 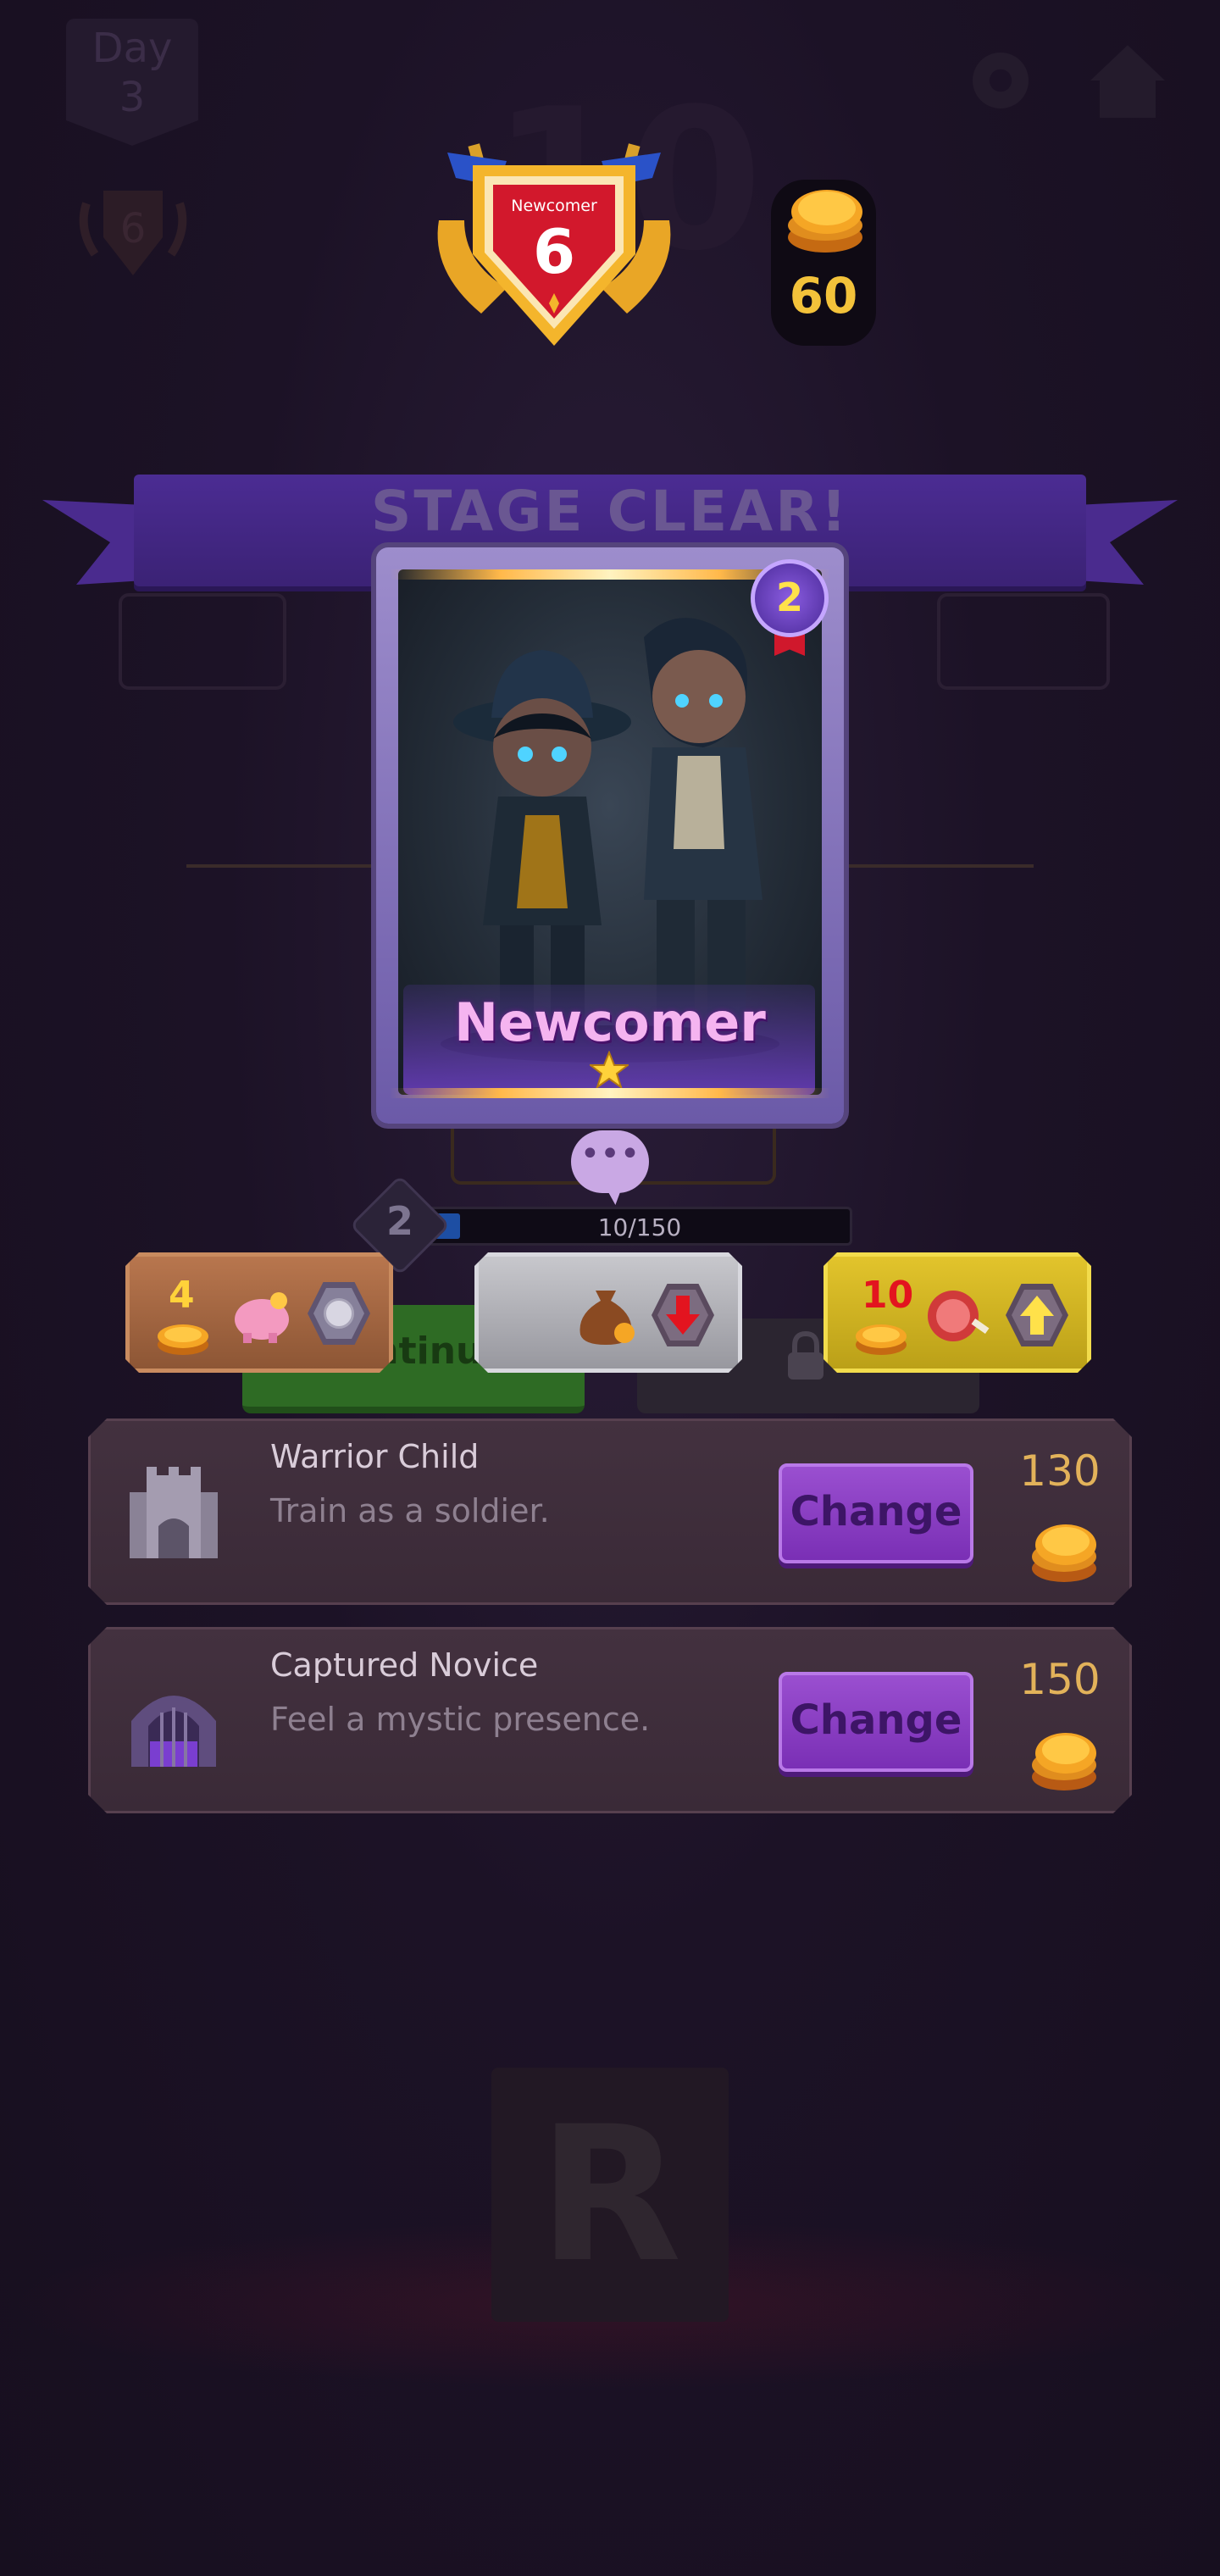 I want to click on background-shield: 6, so click(x=133, y=228).